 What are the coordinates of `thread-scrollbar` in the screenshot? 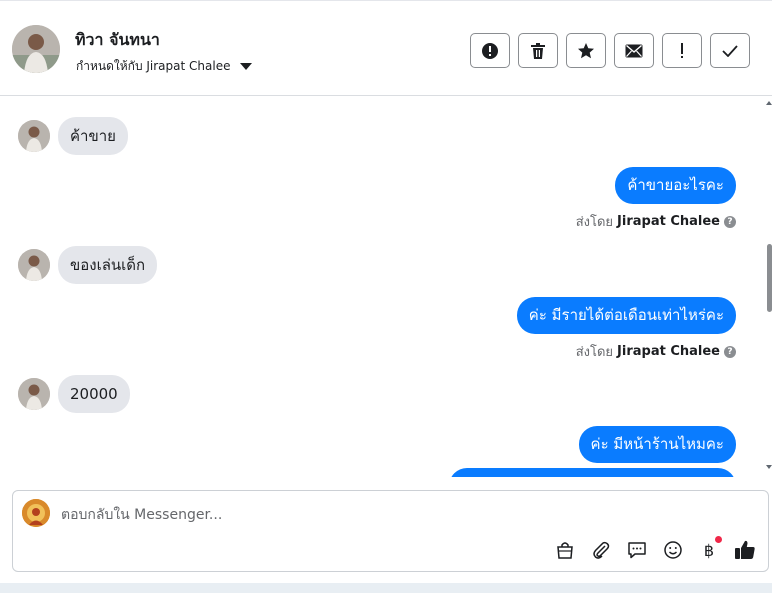 It's located at (769, 287).